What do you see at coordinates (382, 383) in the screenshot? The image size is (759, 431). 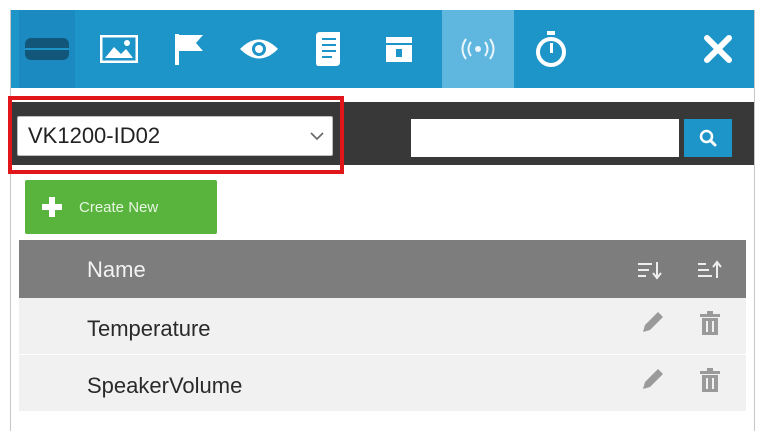 I see `table-row: SpeakerVolume` at bounding box center [382, 383].